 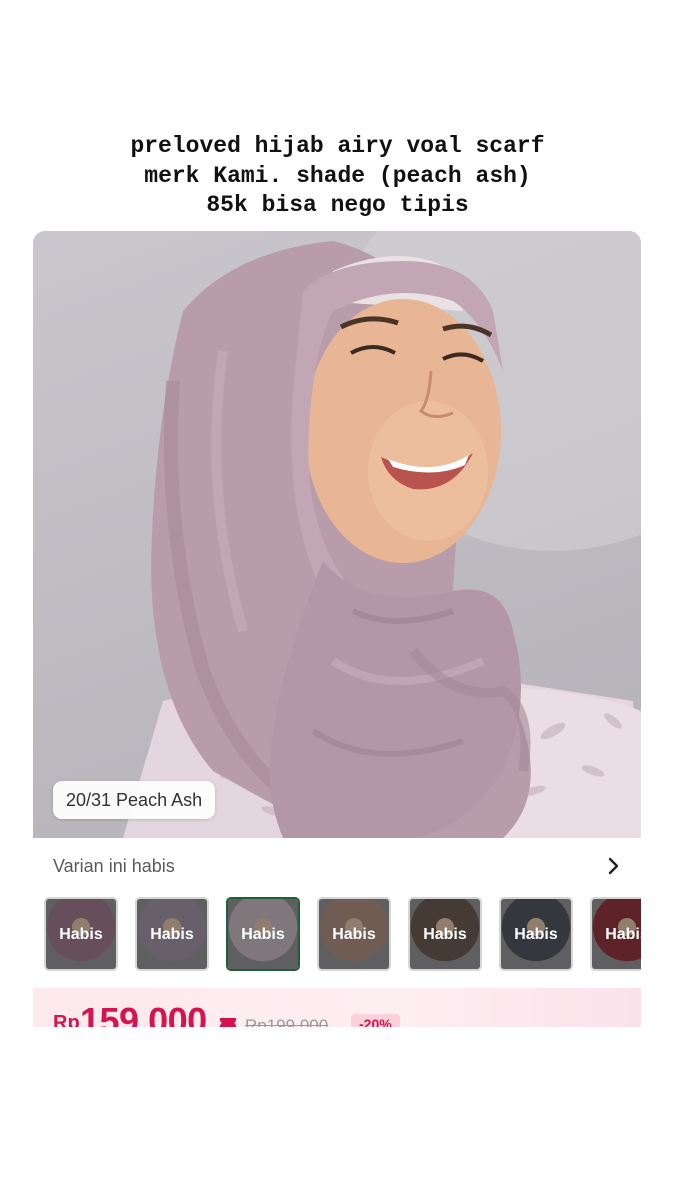 I want to click on caption-line: merk Kami. shade (peach ash), so click(x=337, y=175).